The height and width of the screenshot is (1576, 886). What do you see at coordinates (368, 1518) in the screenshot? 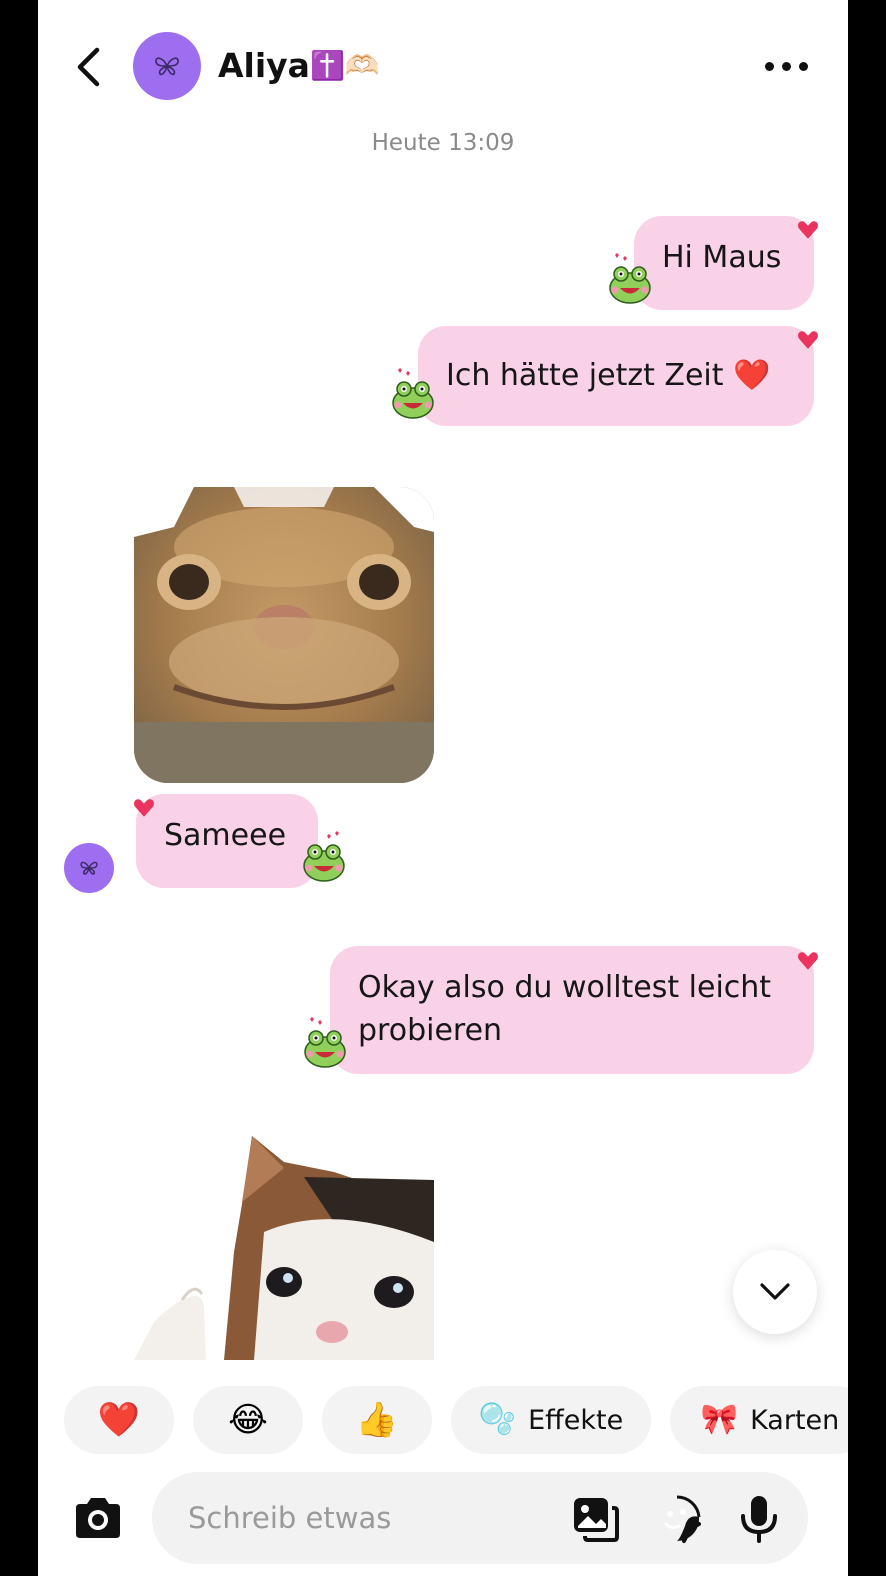
I see `message-input` at bounding box center [368, 1518].